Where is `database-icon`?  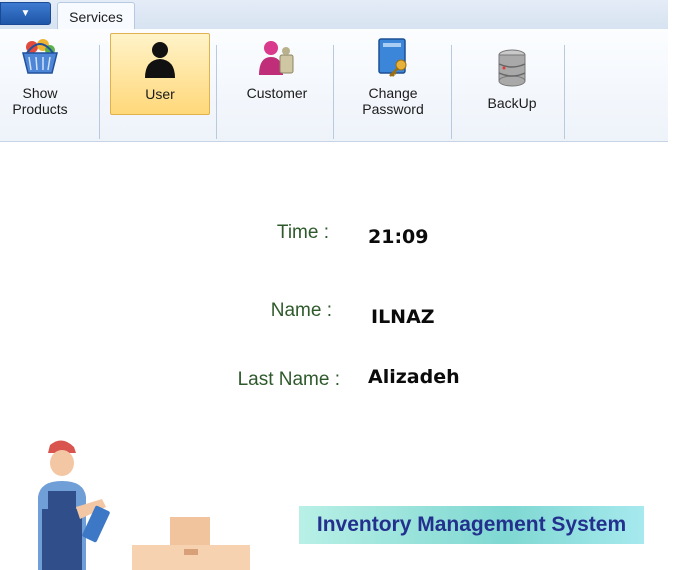
database-icon is located at coordinates (512, 68).